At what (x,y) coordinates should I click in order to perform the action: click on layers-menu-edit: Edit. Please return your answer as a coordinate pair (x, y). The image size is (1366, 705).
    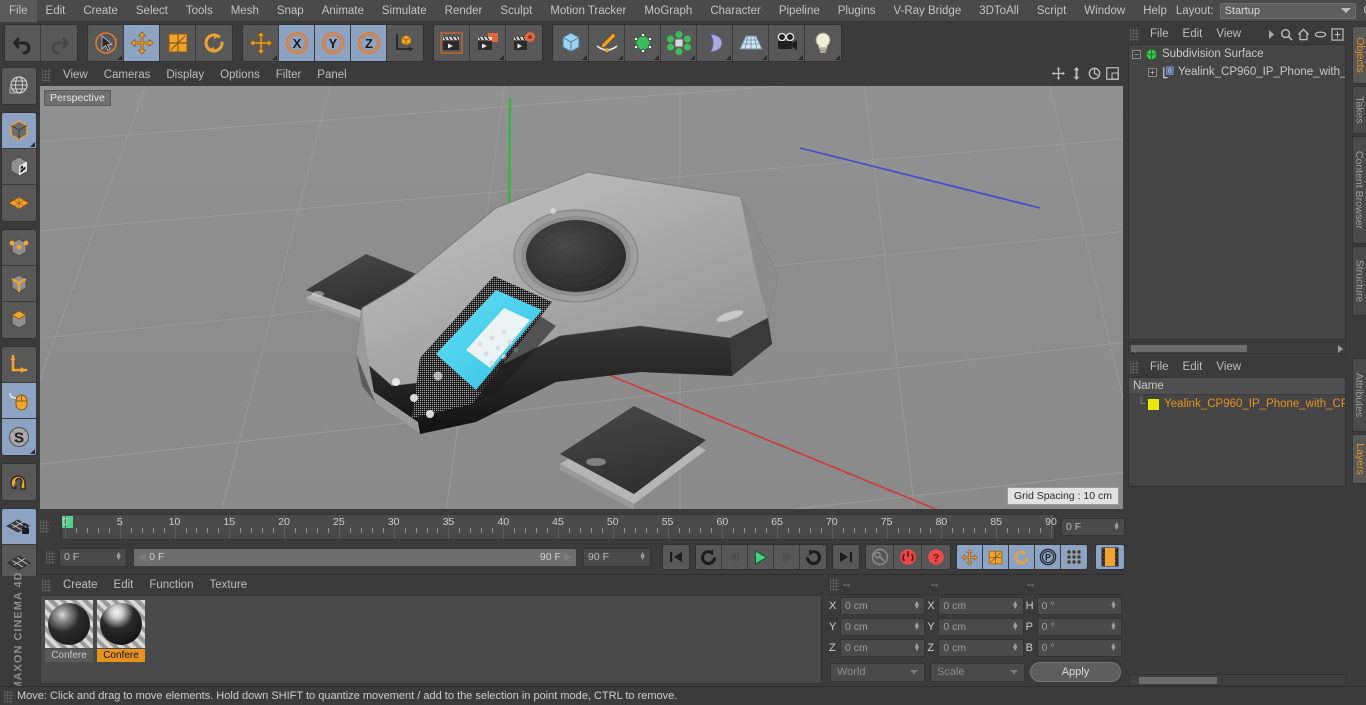
    Looking at the image, I should click on (1193, 367).